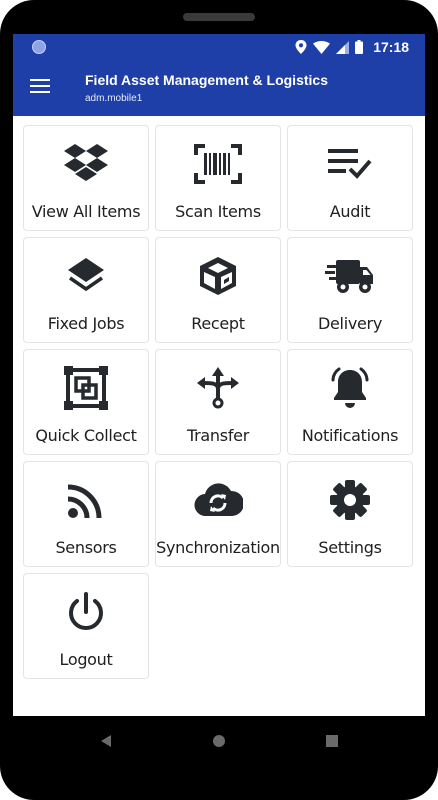 The height and width of the screenshot is (800, 438). Describe the element at coordinates (86, 500) in the screenshot. I see `rss-icon` at that location.